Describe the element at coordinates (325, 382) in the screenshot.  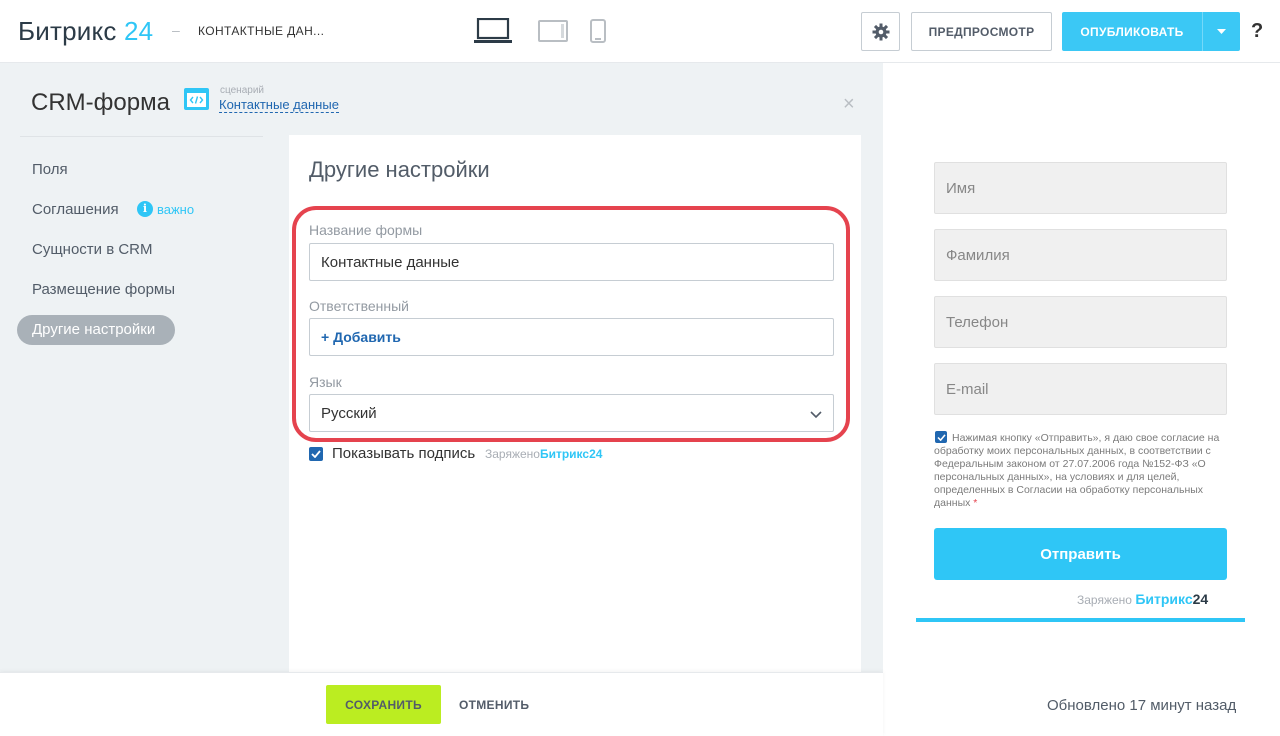
I see `language-label: Язык` at that location.